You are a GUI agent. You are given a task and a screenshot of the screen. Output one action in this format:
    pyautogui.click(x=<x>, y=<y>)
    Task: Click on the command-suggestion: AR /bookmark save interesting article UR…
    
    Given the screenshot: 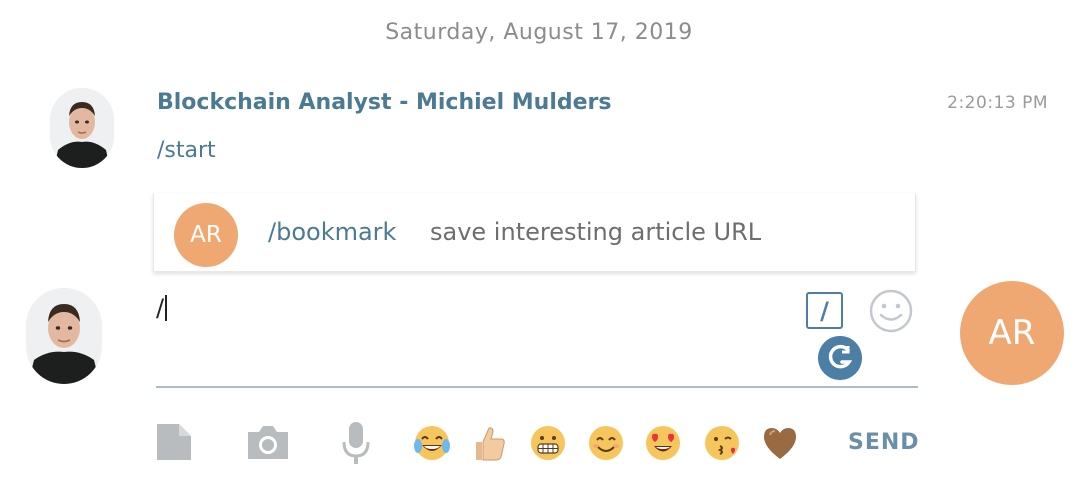 What is the action you would take?
    pyautogui.click(x=534, y=232)
    